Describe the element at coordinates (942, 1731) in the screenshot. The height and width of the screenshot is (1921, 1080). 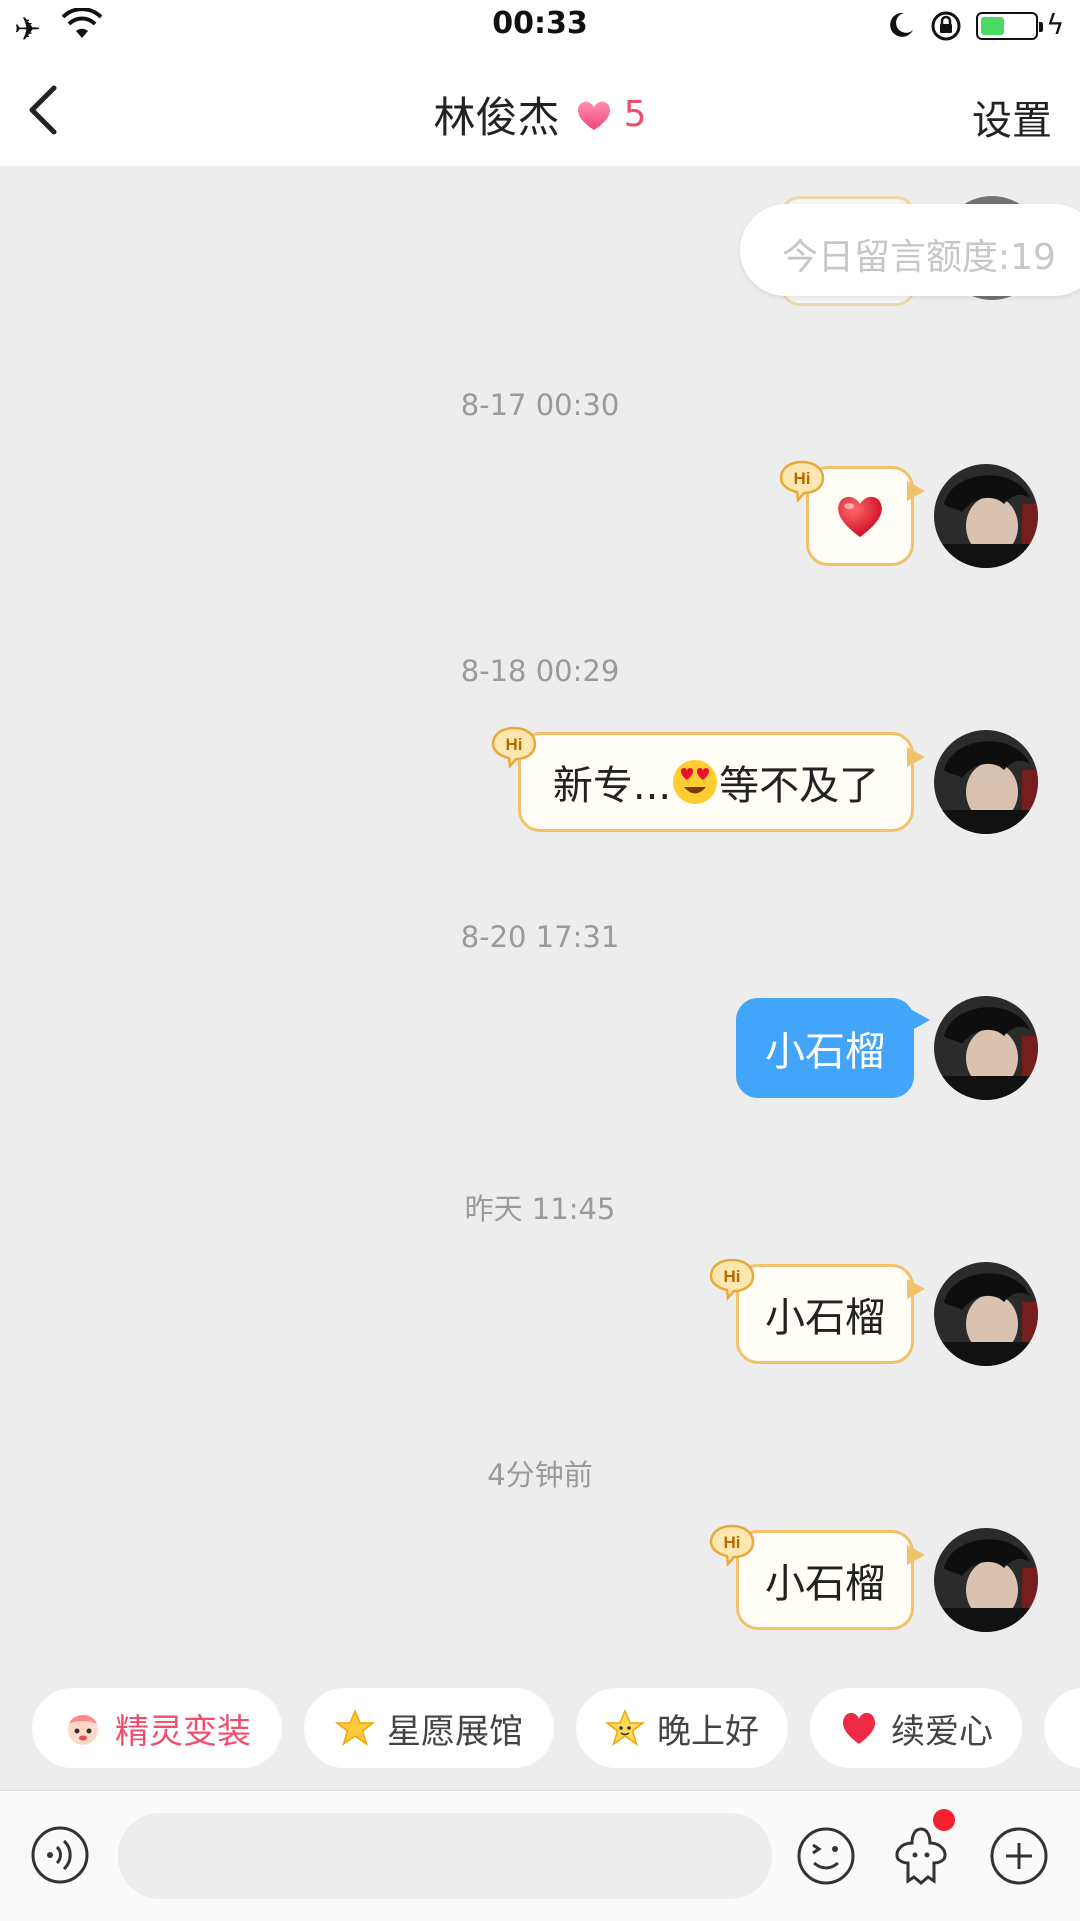
I see `chip-label: 续爱心` at that location.